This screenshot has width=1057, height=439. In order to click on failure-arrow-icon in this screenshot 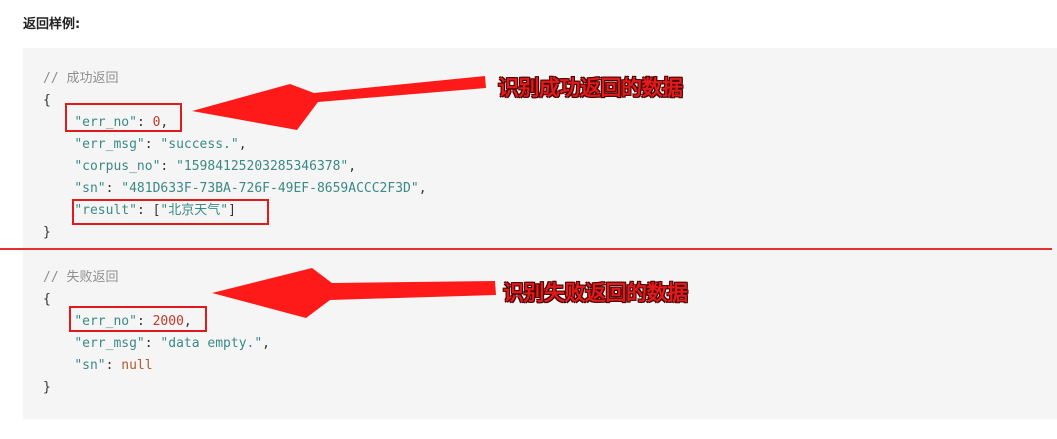, I will do `click(354, 293)`.